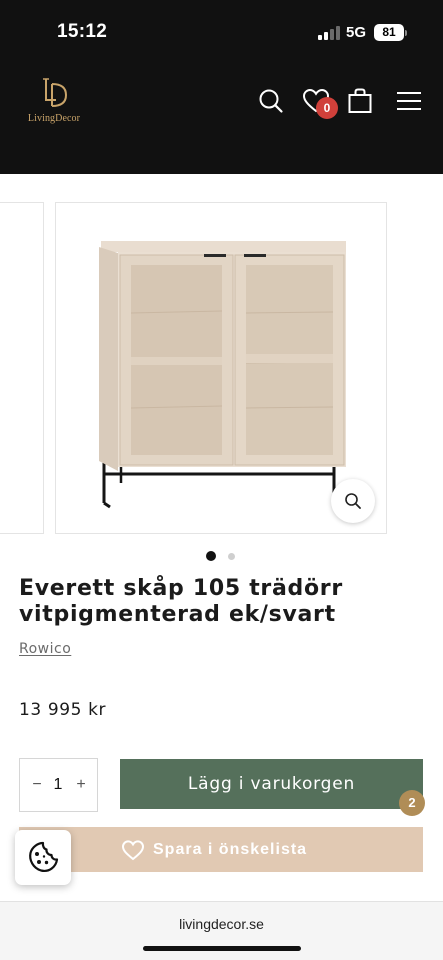  I want to click on network-label: 5G, so click(356, 32).